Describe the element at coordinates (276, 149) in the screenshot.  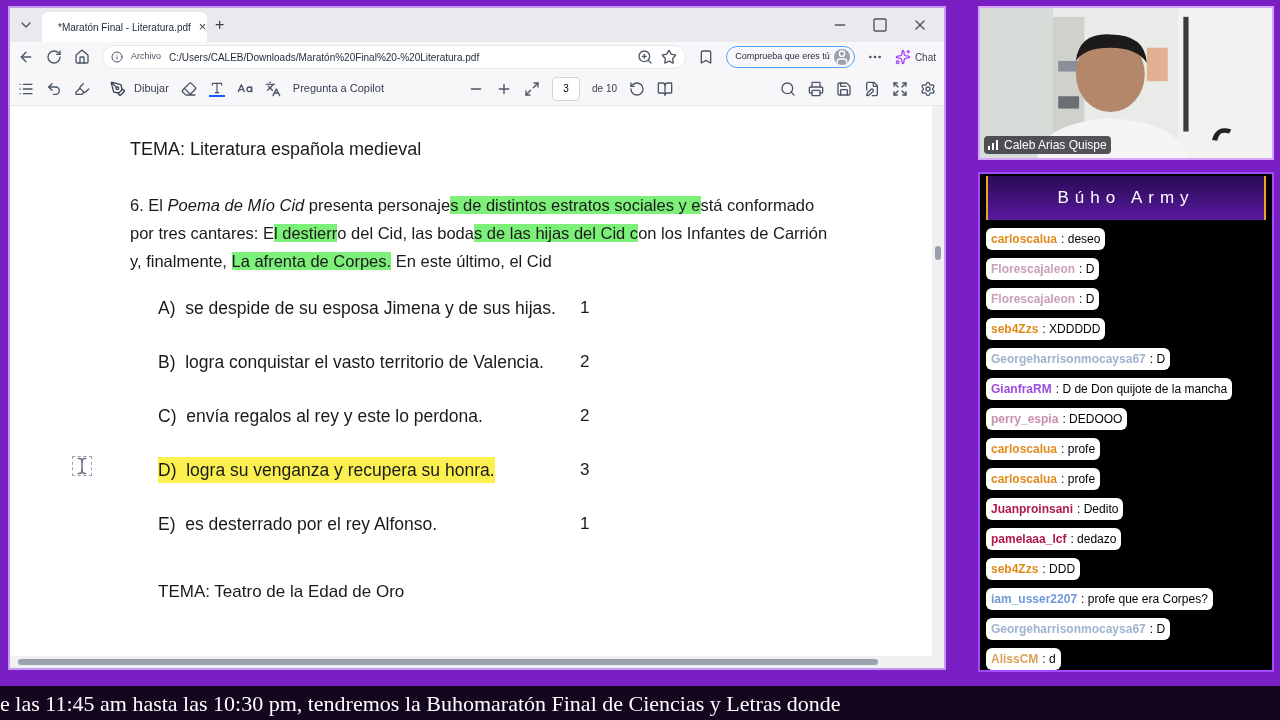
I see `topic-heading: TEMA: Literatura española medieval` at that location.